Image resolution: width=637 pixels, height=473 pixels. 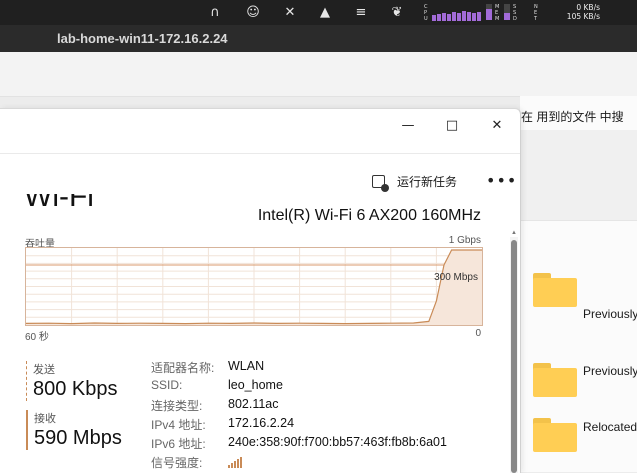 I want to click on net-label: NET, so click(x=536, y=13).